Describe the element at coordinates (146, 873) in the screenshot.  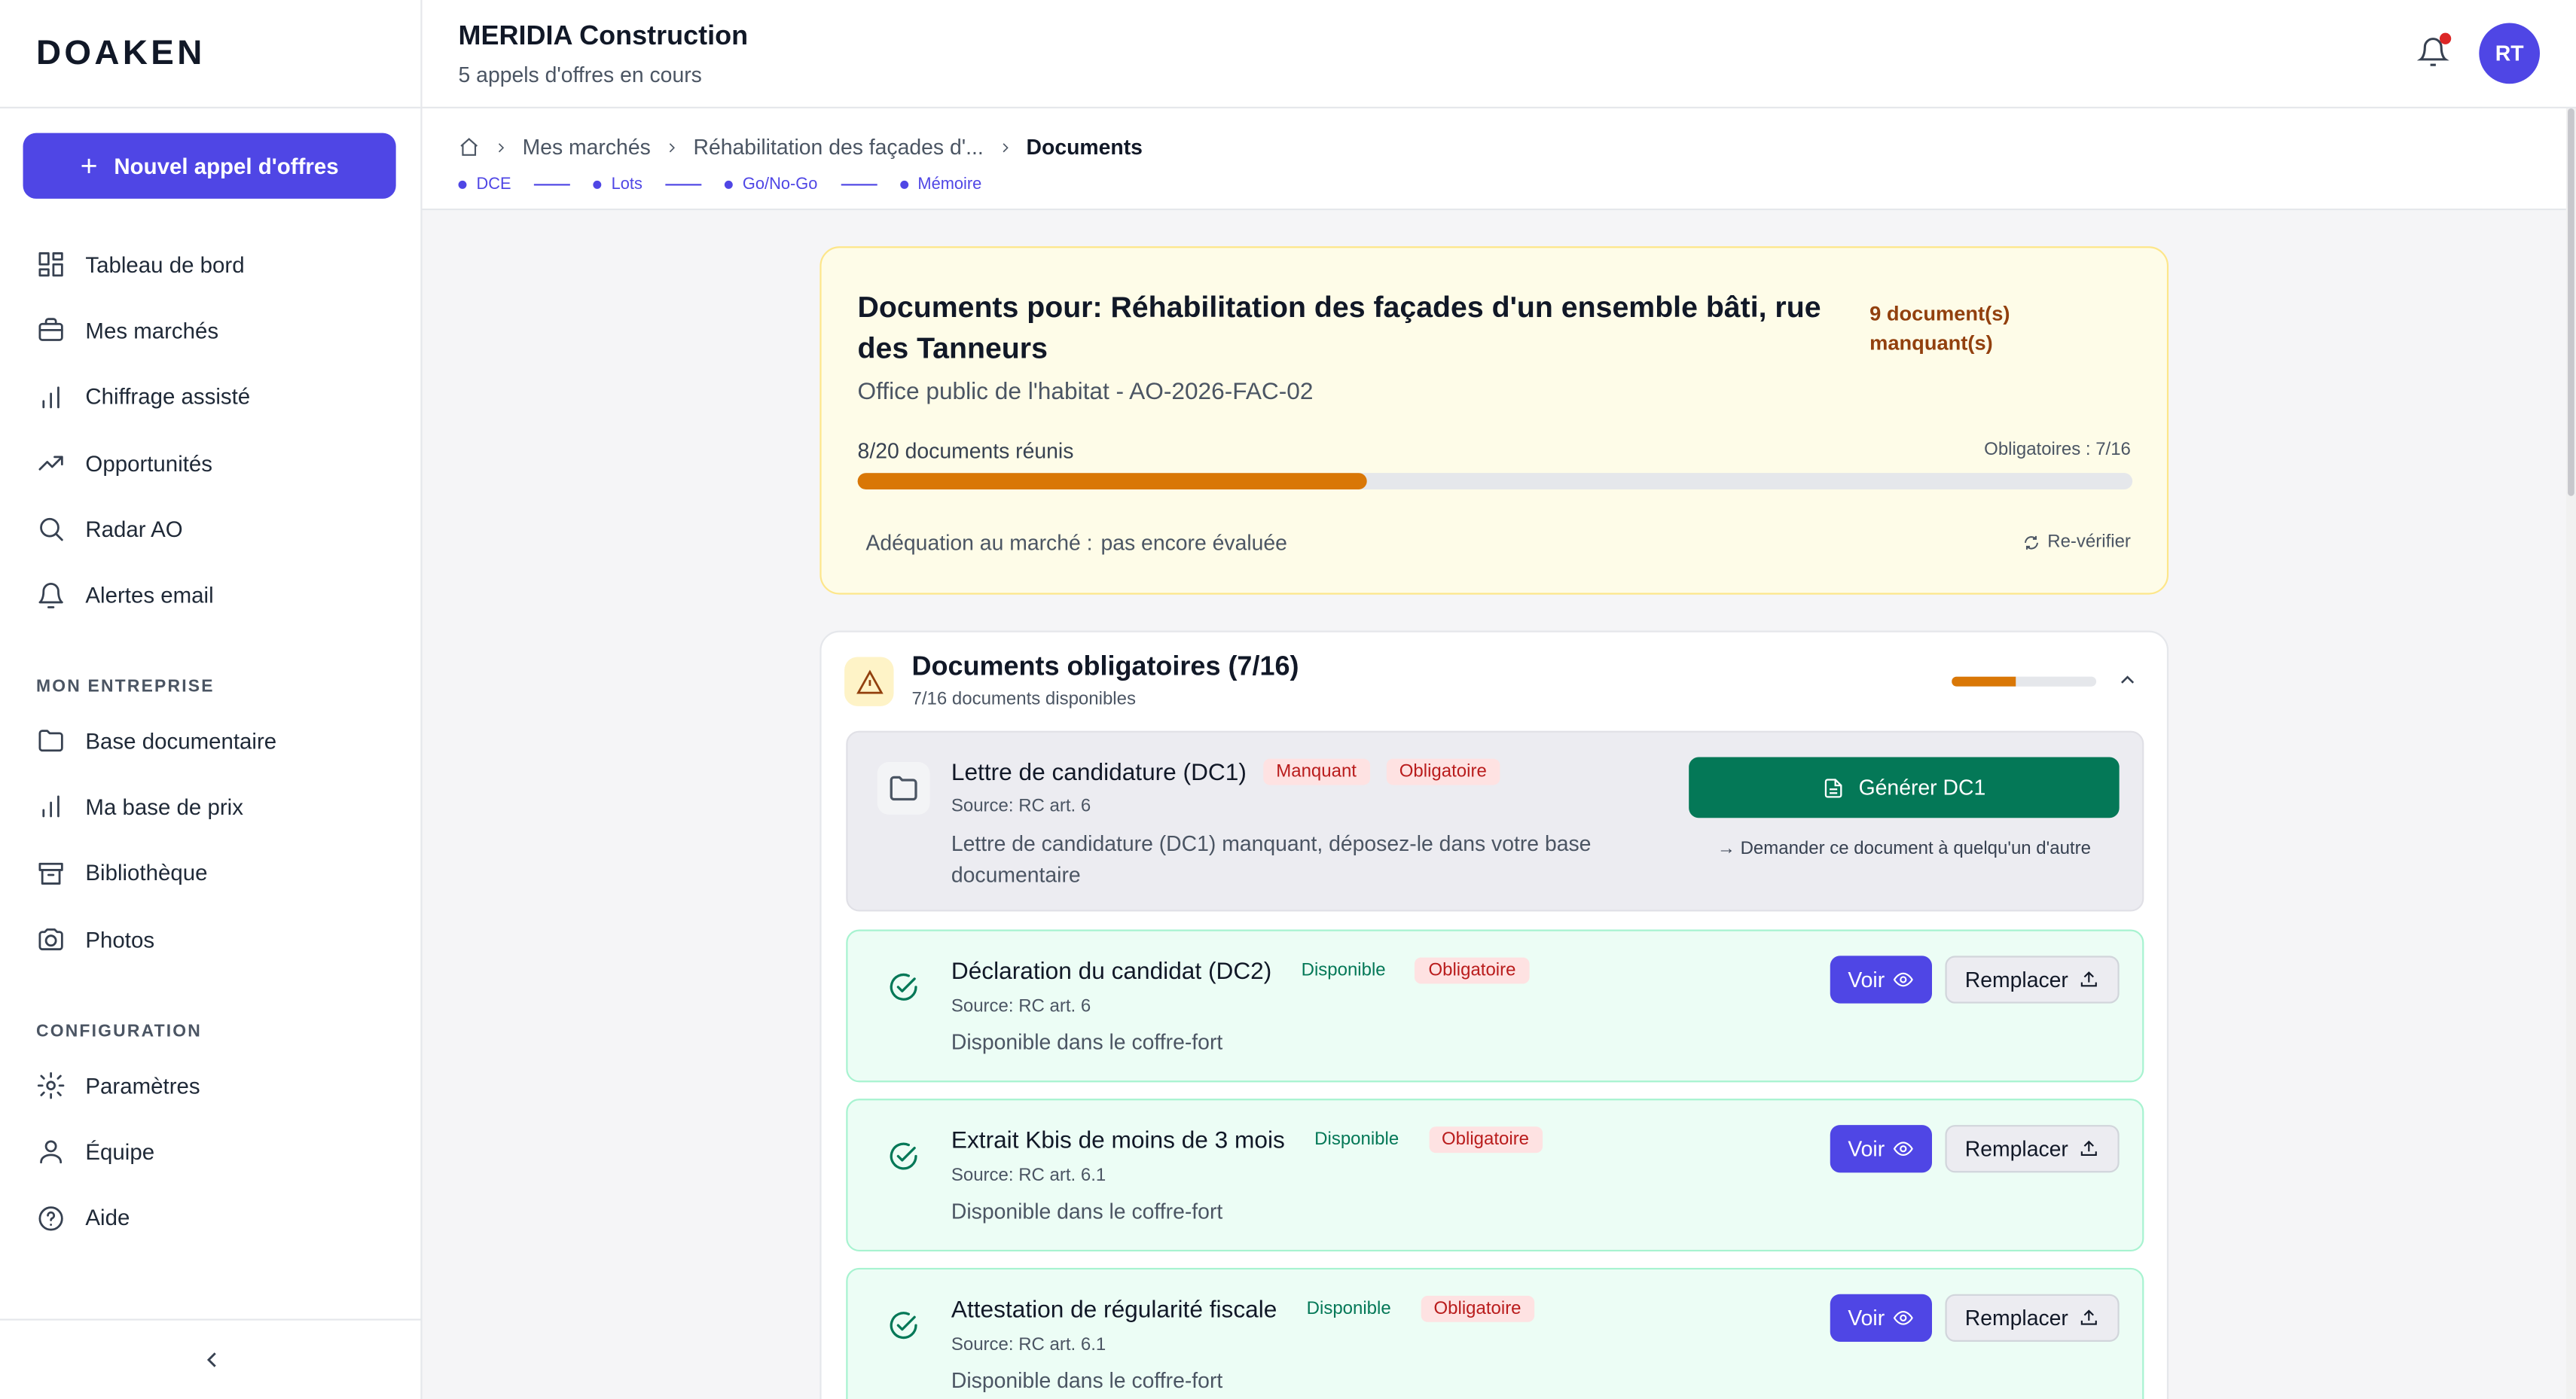
I see `sidebar-item-label: Bibliothèque` at that location.